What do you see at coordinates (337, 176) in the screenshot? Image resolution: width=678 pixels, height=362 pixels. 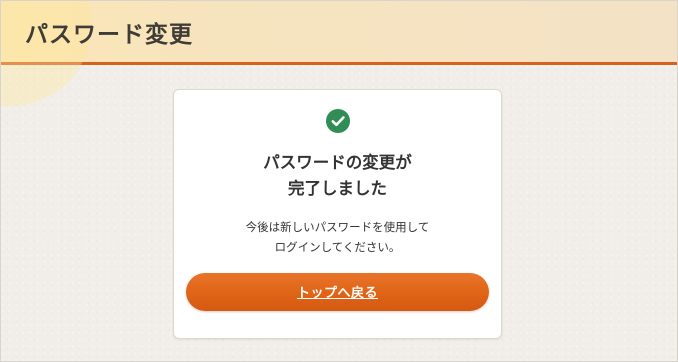 I see `completion-heading: パスワードの変更が 完了しました` at bounding box center [337, 176].